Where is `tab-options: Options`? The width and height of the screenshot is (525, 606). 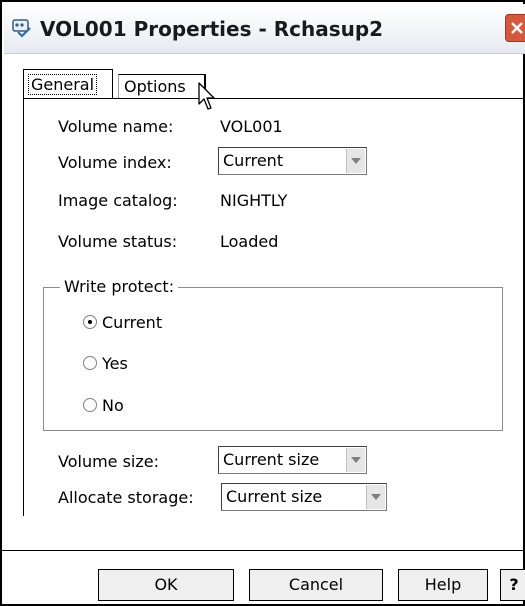
tab-options: Options is located at coordinates (162, 86).